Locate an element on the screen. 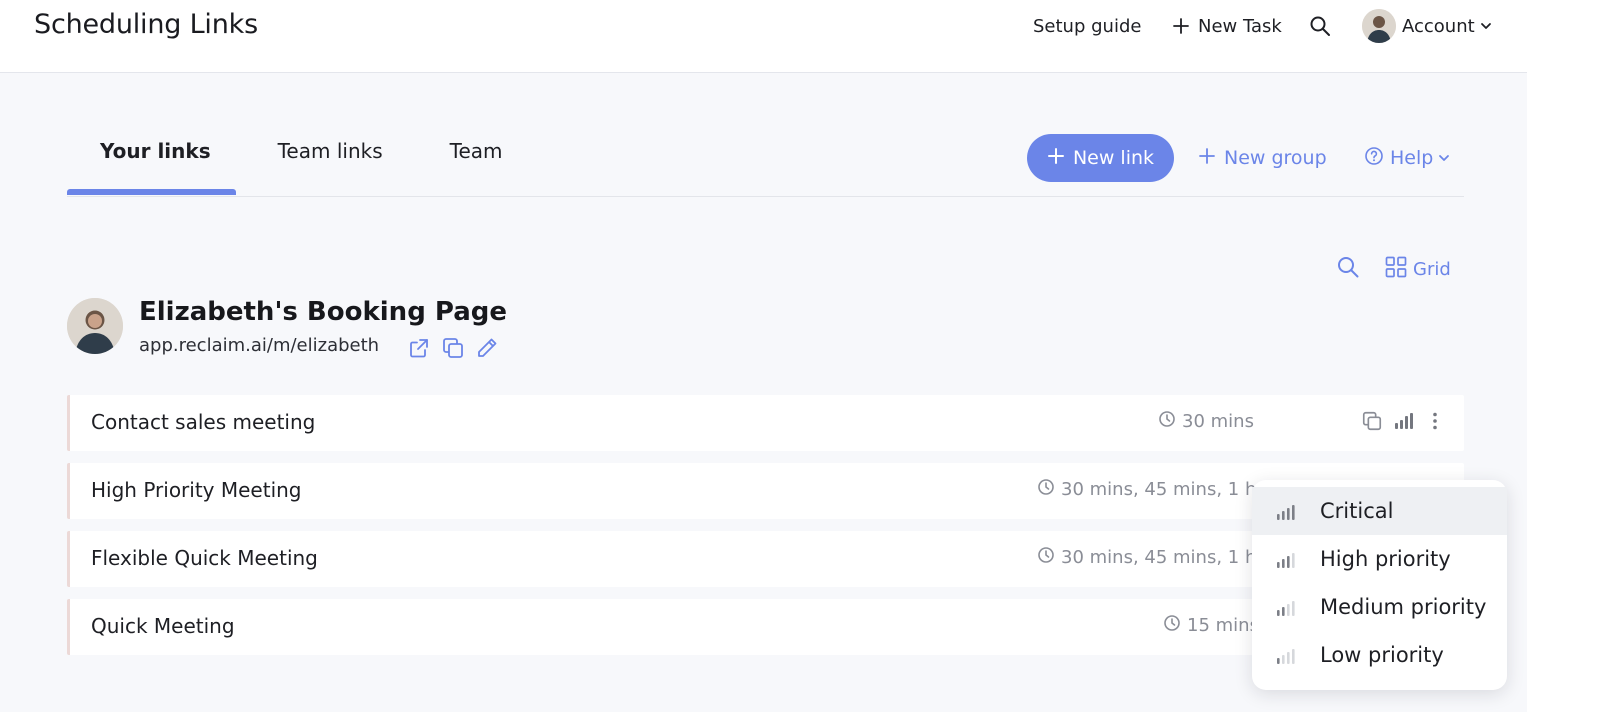  account-label: Account is located at coordinates (1438, 26).